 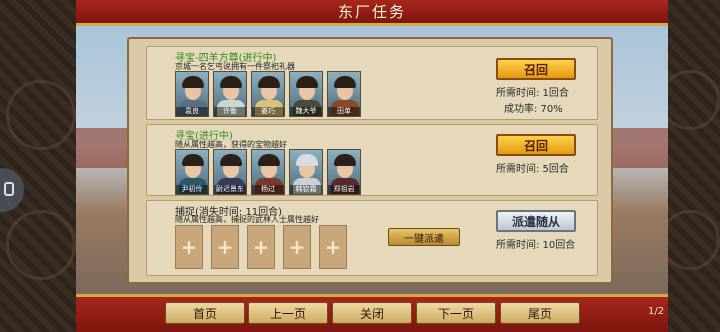 What do you see at coordinates (656, 311) in the screenshot?
I see `page-indicator: 1/2` at bounding box center [656, 311].